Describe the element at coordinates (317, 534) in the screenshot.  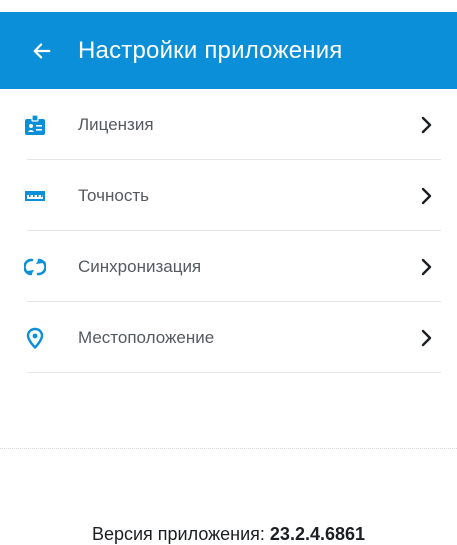
I see `version-number: 23.2.4.6861` at that location.